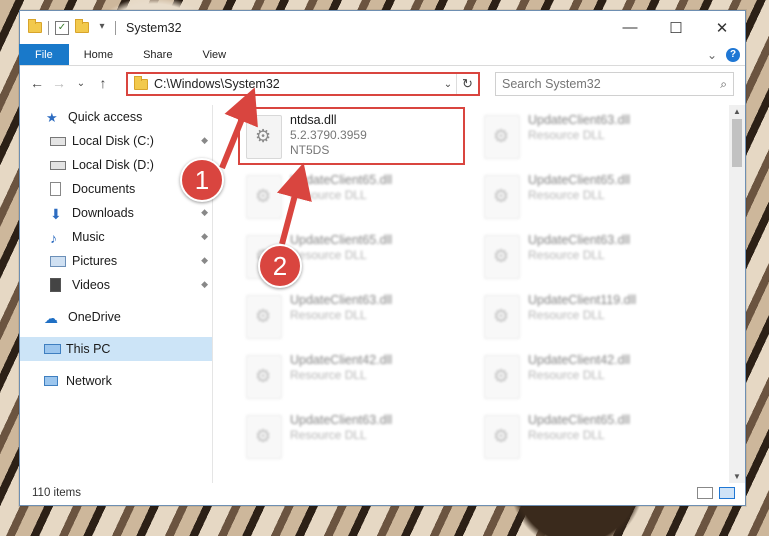 The width and height of the screenshot is (769, 536). I want to click on onedrive-icon: ☁, so click(51, 318).